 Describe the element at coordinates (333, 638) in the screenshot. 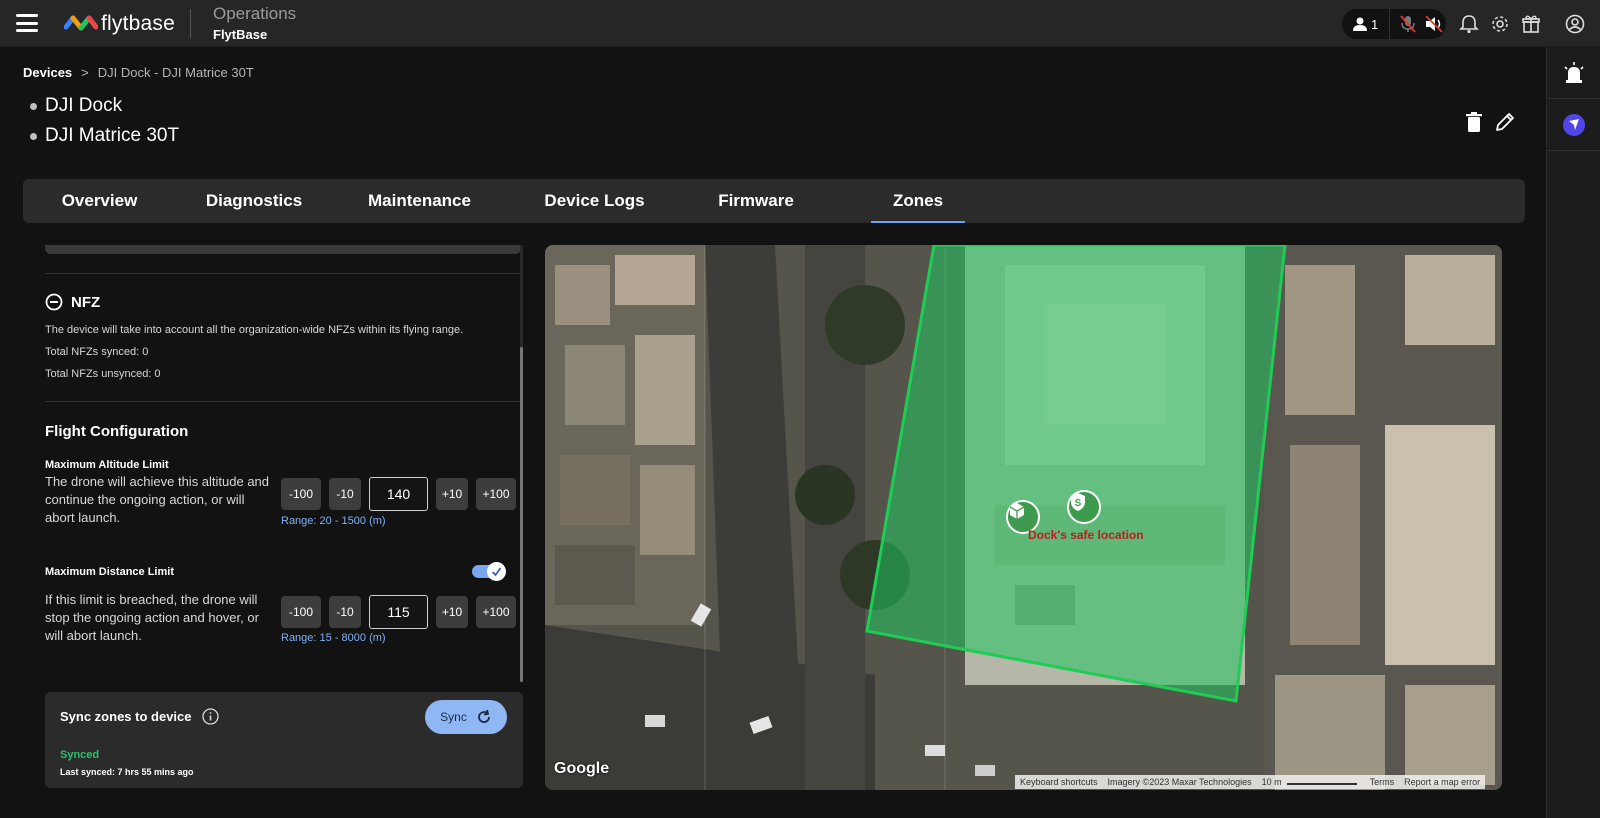

I see `distance-range: Range: 15 - 8000 (m)` at that location.